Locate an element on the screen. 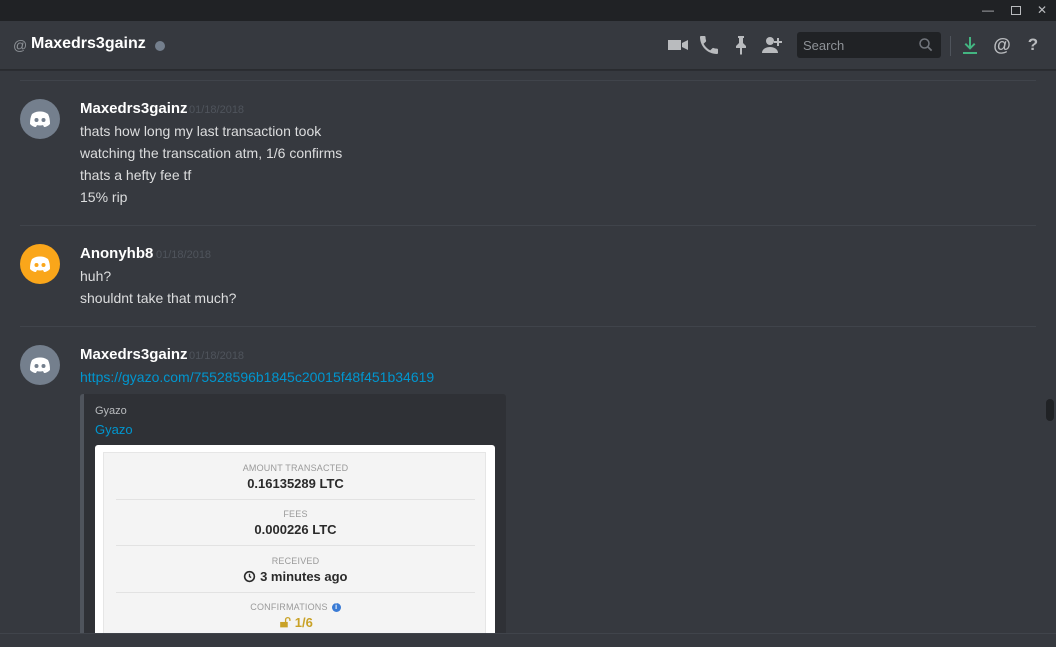 Image resolution: width=1056 pixels, height=647 pixels. maximize-button is located at coordinates (1016, 10).